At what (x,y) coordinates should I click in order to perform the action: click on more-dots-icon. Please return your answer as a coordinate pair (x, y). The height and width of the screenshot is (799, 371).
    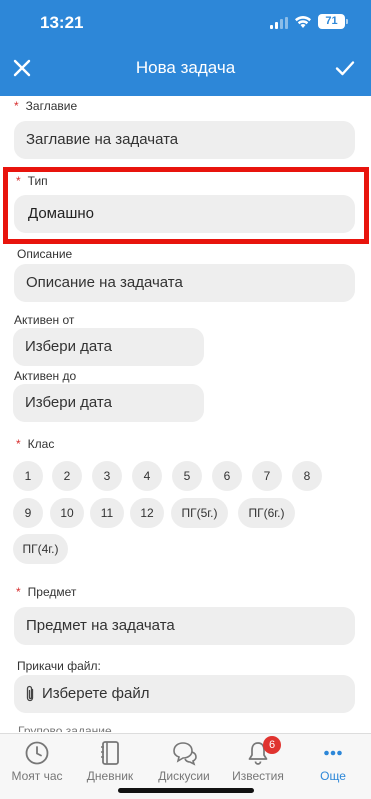
    Looking at the image, I should click on (333, 753).